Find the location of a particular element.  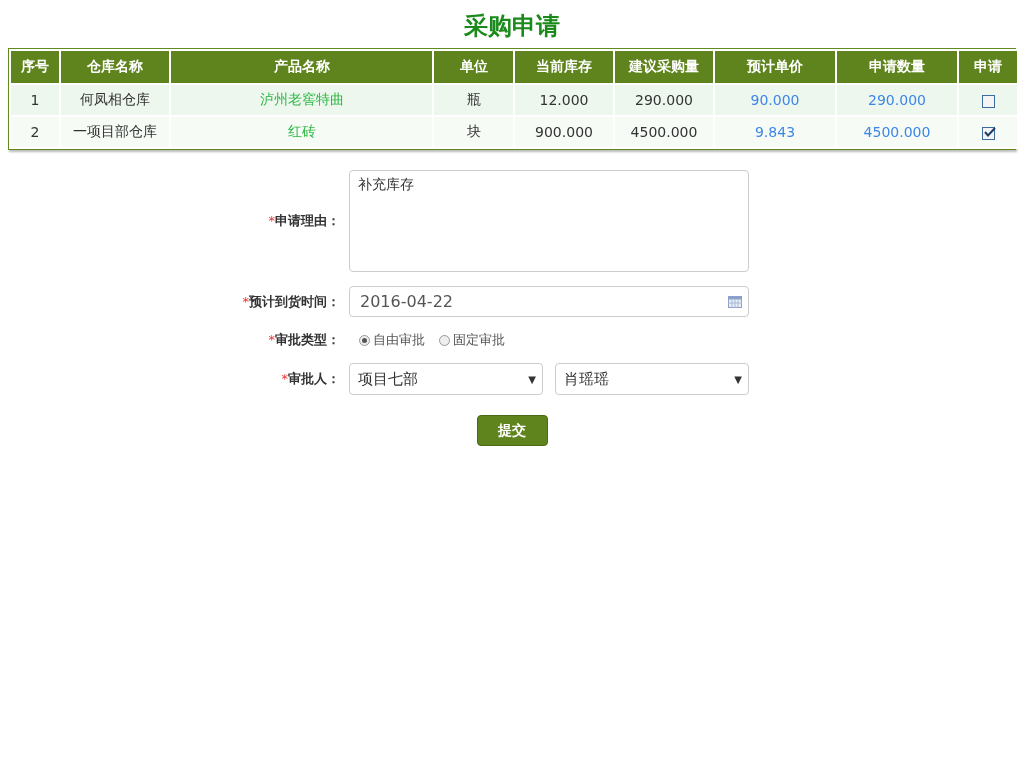

column-header: 预计单价 is located at coordinates (775, 67).